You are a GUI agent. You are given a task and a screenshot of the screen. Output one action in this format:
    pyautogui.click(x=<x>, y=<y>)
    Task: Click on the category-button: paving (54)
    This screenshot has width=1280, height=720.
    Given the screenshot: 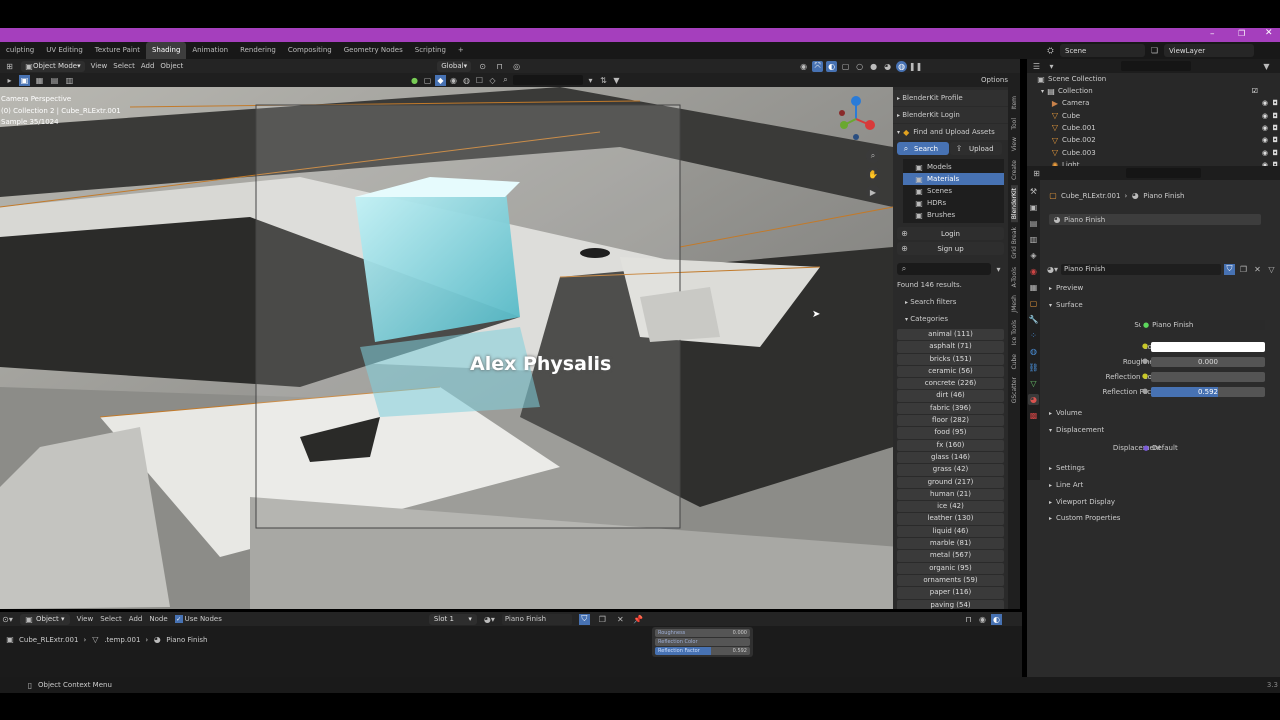 What is the action you would take?
    pyautogui.click(x=950, y=604)
    